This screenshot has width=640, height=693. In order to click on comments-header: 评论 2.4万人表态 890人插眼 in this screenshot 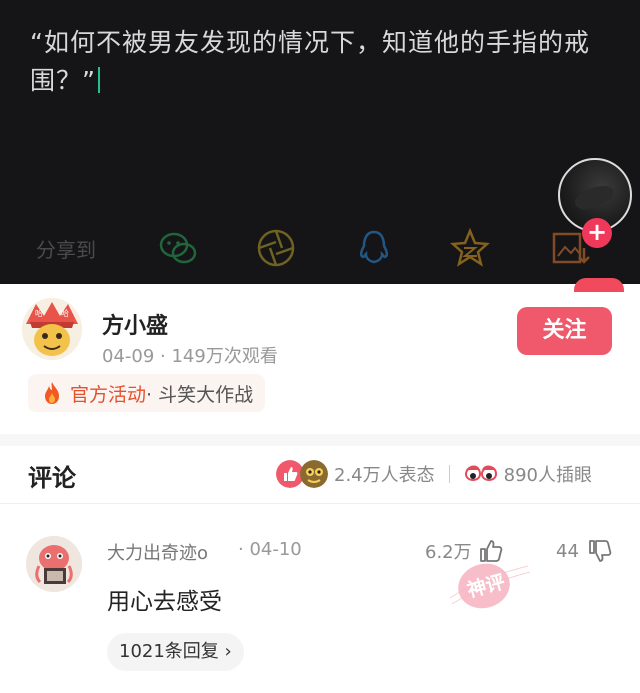, I will do `click(320, 475)`.